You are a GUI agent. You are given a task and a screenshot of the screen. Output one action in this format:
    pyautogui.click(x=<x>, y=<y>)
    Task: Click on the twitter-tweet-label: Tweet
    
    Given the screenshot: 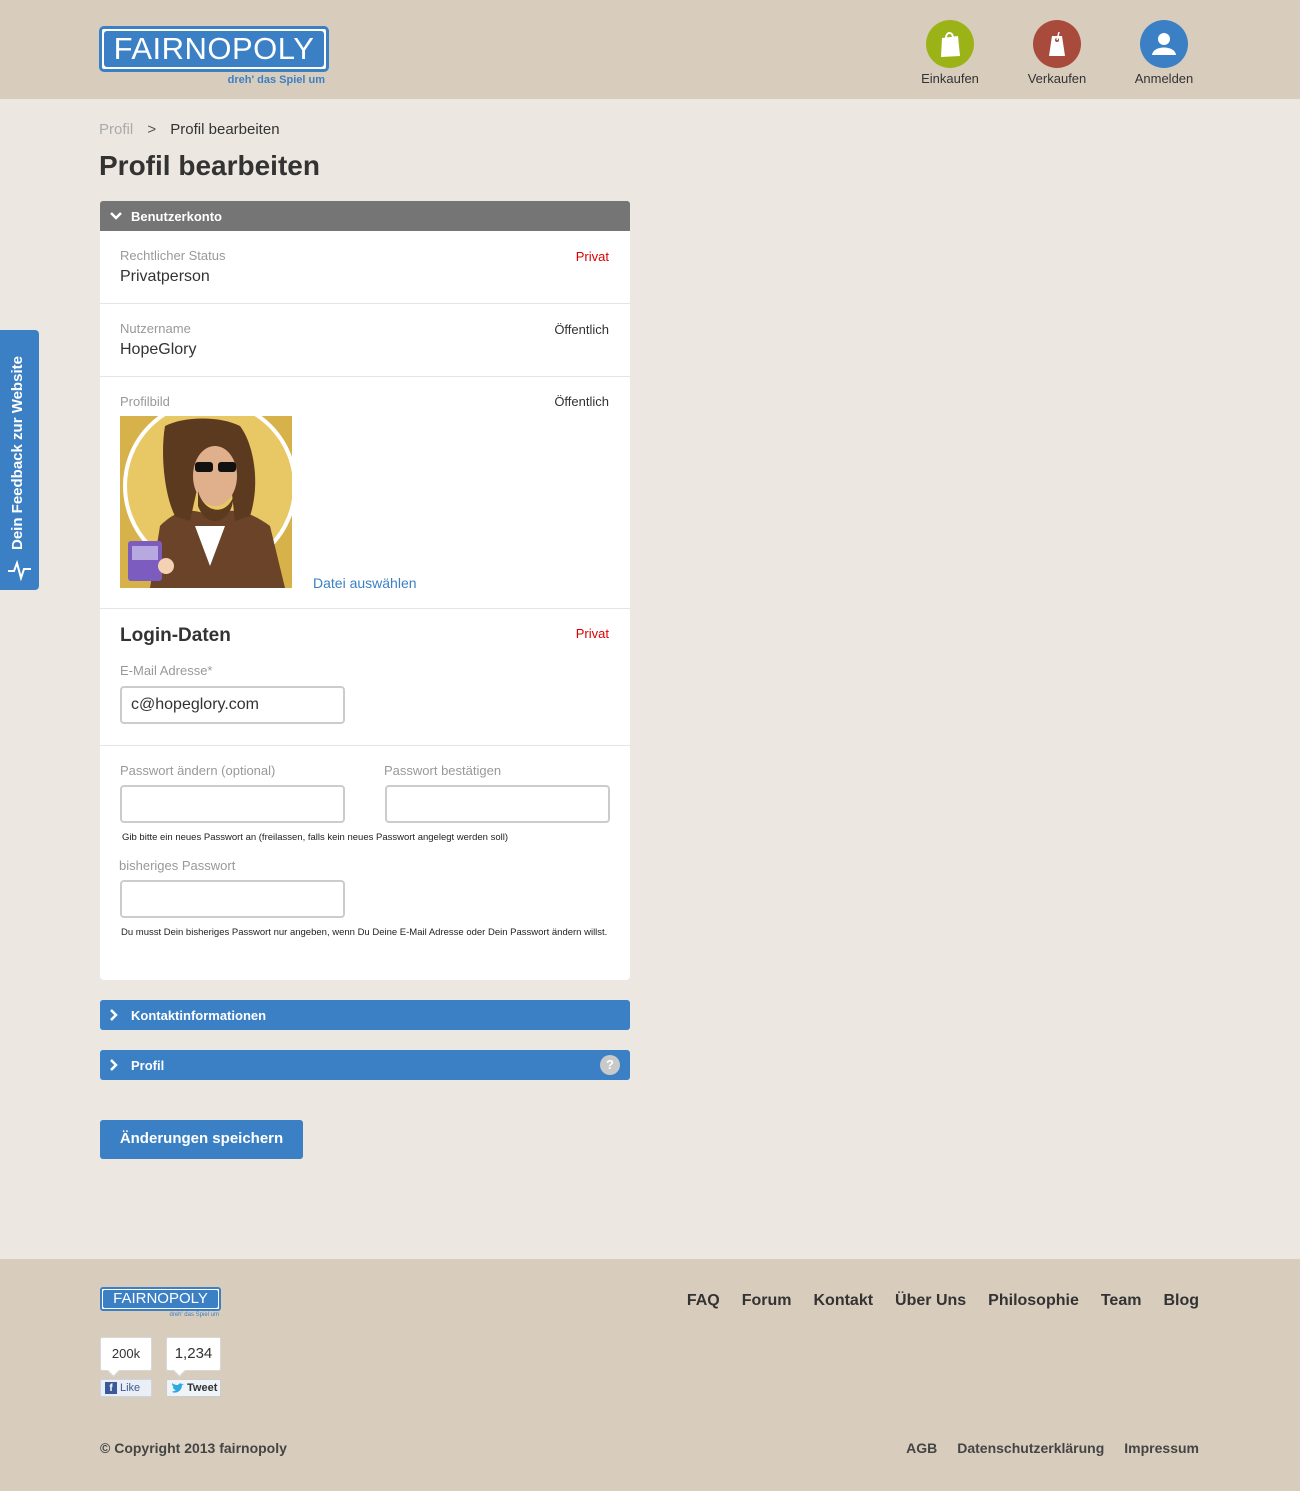 What is the action you would take?
    pyautogui.click(x=202, y=1388)
    